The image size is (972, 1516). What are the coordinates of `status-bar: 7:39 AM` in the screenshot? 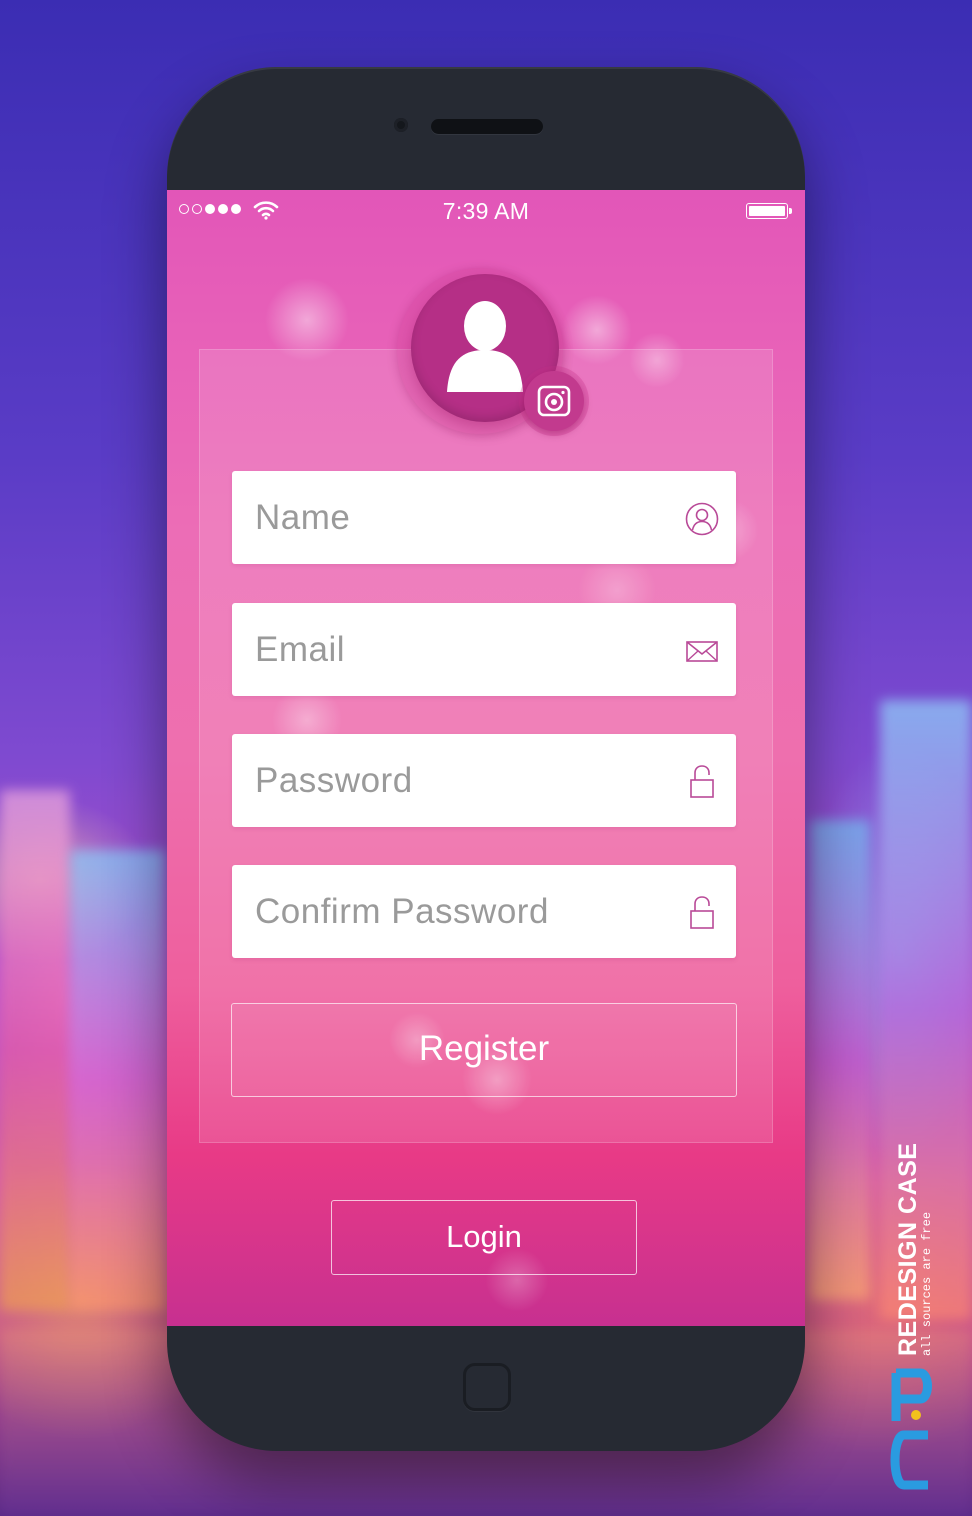 It's located at (486, 211).